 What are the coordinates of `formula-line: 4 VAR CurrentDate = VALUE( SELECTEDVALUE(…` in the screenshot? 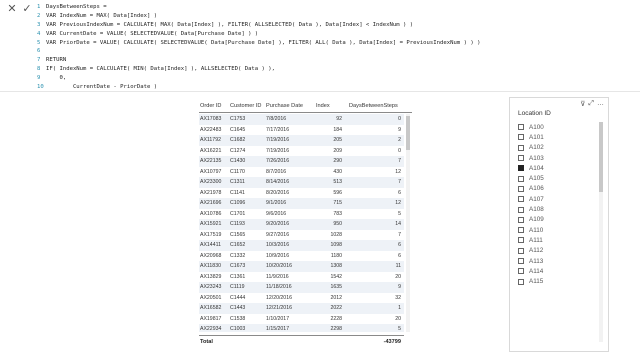 It's located at (337, 34).